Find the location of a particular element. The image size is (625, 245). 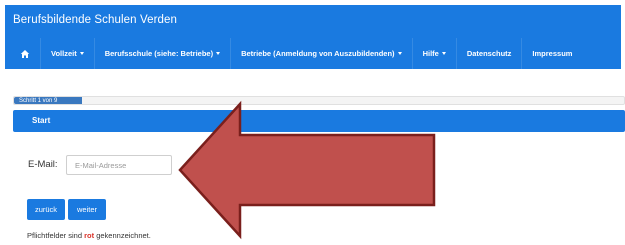

section-title: Start is located at coordinates (41, 120).